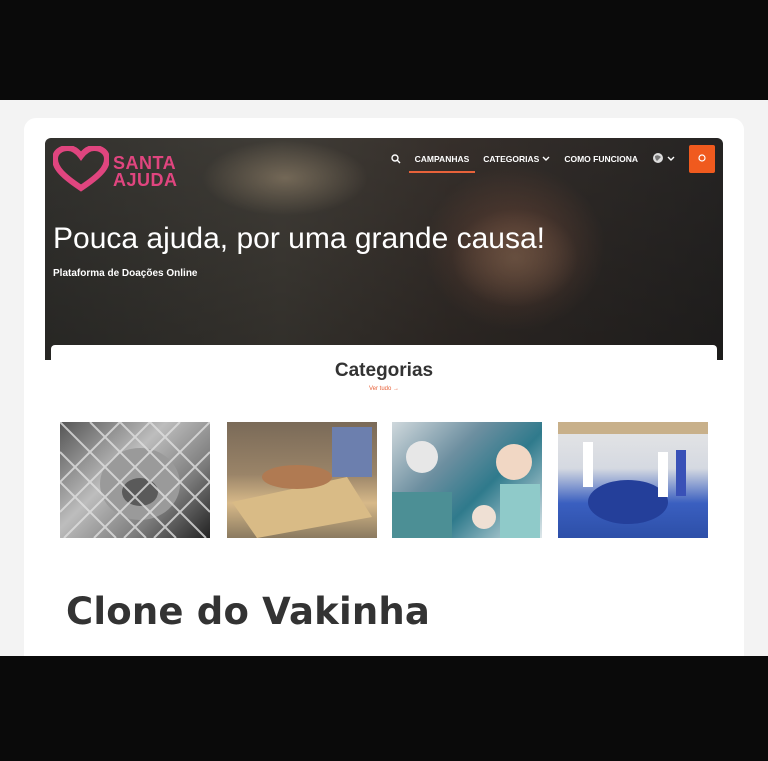 This screenshot has height=761, width=768. Describe the element at coordinates (384, 389) in the screenshot. I see `see-all-link: Ver tudo →` at that location.